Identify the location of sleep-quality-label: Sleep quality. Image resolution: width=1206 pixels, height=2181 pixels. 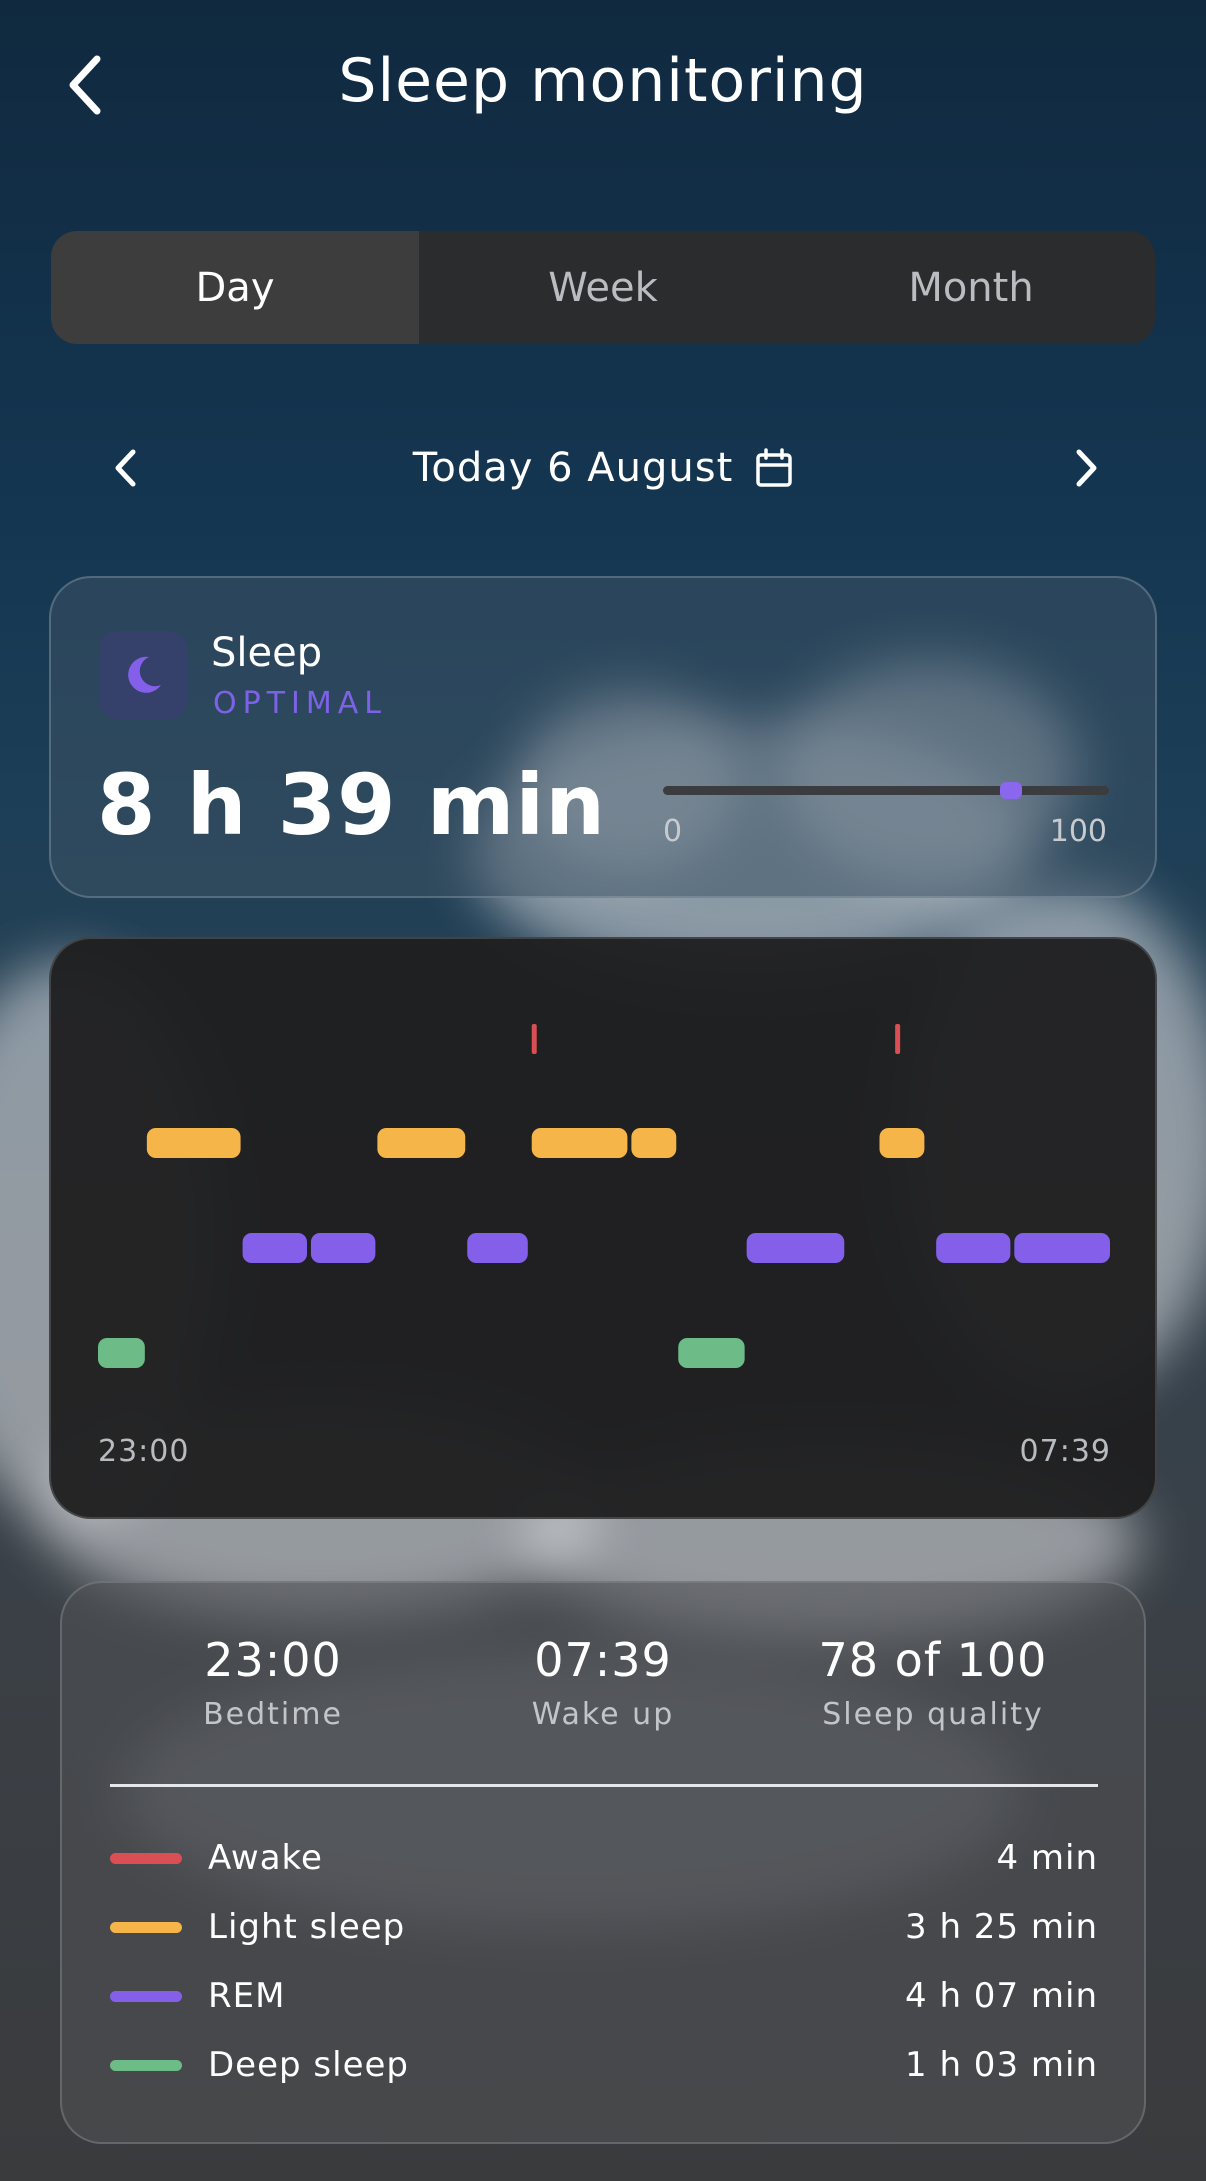
(933, 1714).